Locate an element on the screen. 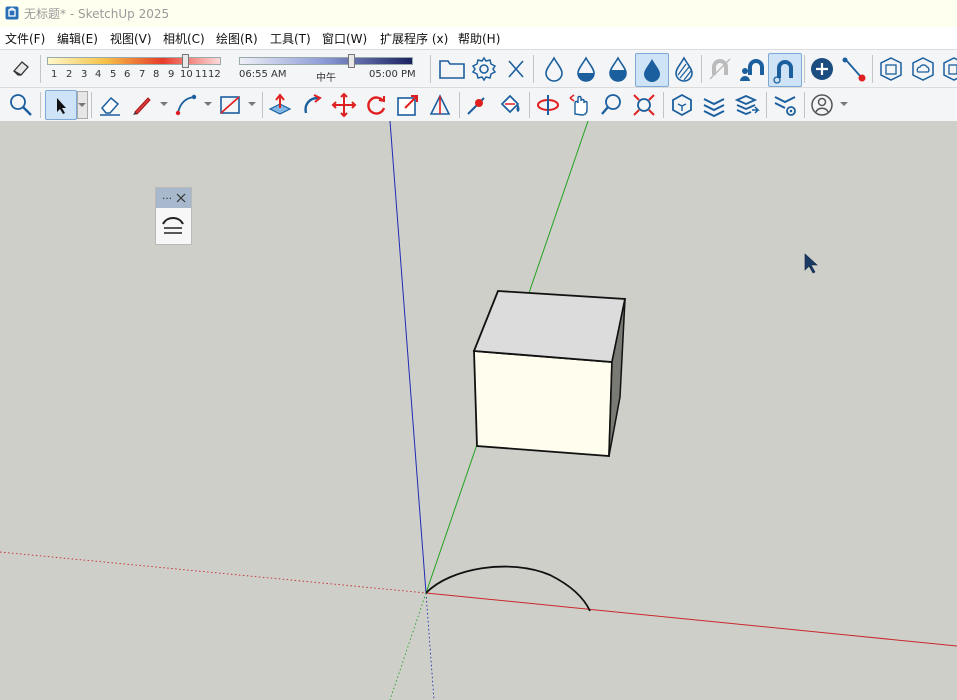  month-tick: 11 is located at coordinates (201, 74).